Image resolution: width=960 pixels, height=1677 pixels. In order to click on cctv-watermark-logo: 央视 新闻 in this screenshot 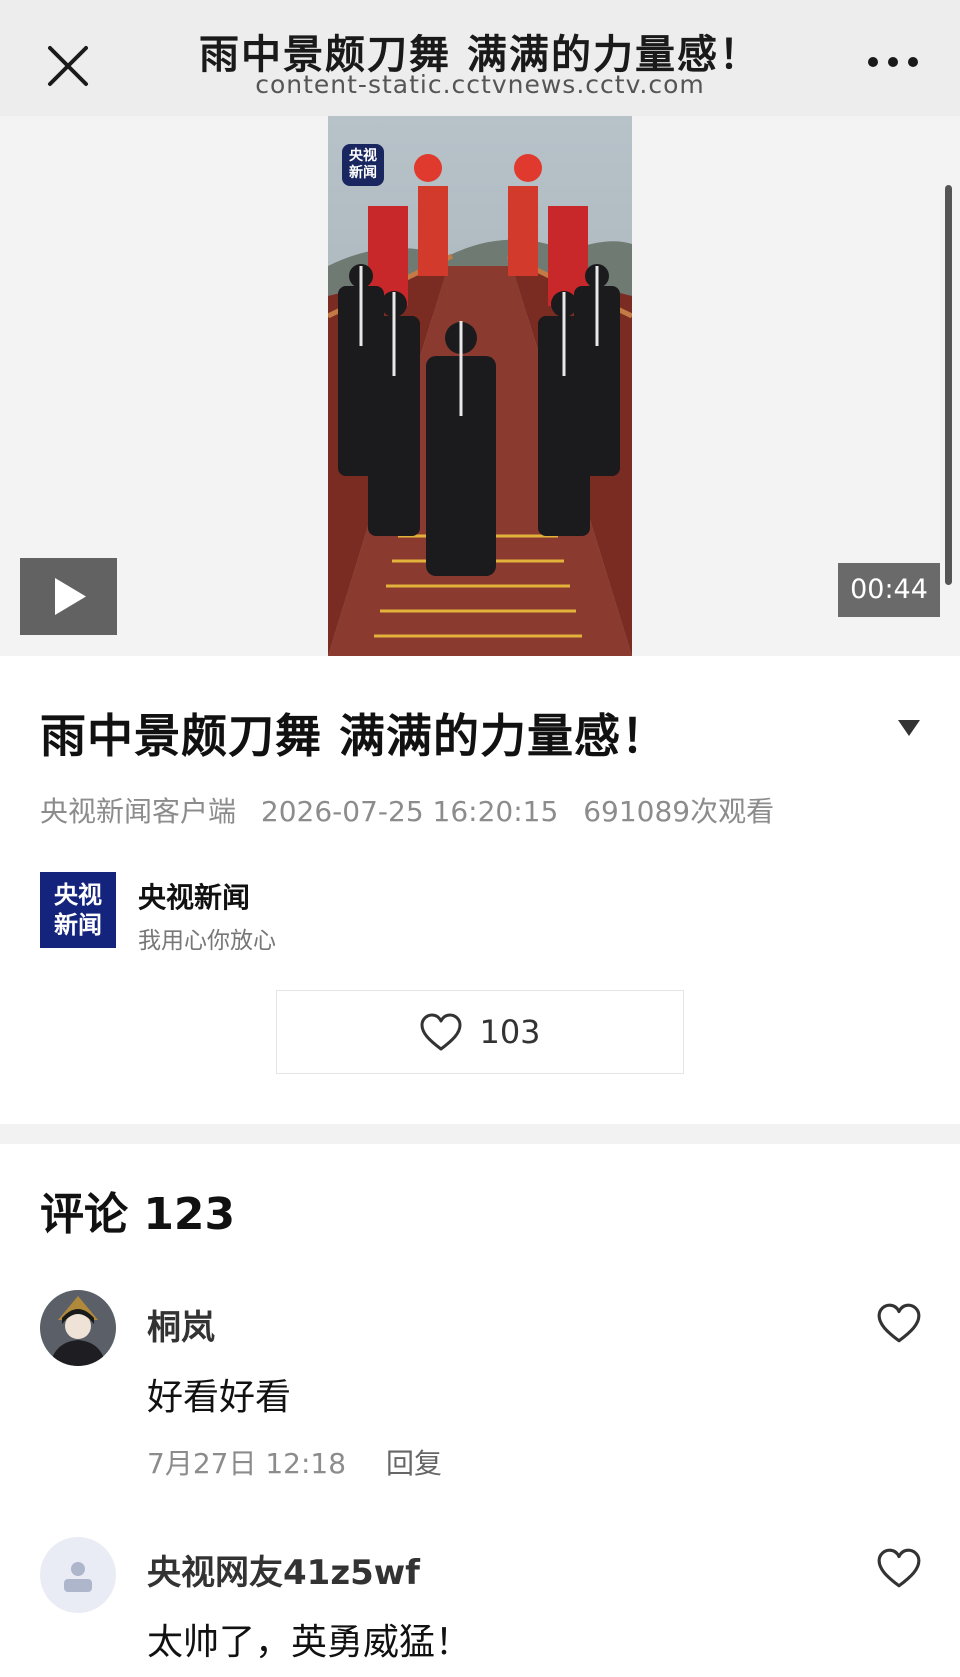, I will do `click(363, 165)`.